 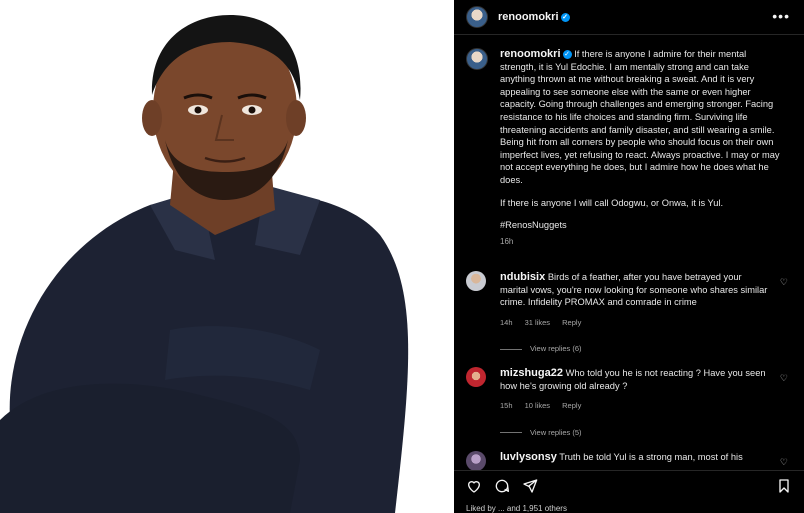 What do you see at coordinates (502, 488) in the screenshot?
I see `comment-icon` at bounding box center [502, 488].